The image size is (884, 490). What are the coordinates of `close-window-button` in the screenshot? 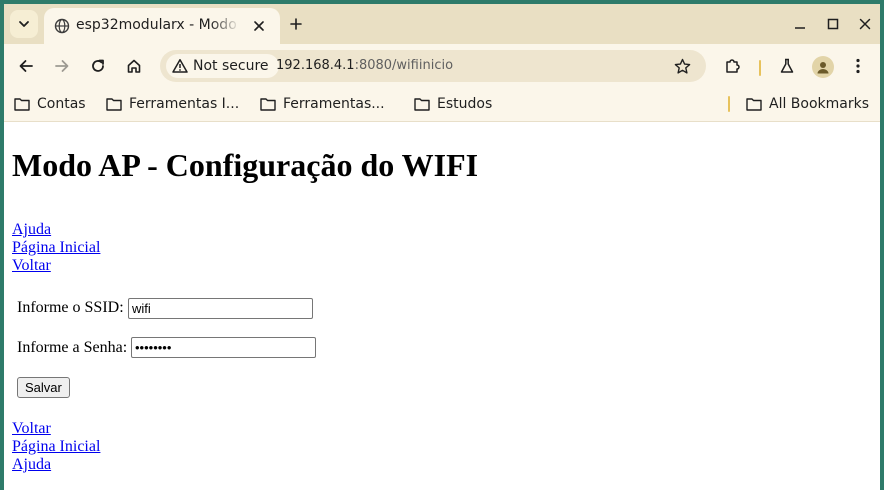 It's located at (865, 24).